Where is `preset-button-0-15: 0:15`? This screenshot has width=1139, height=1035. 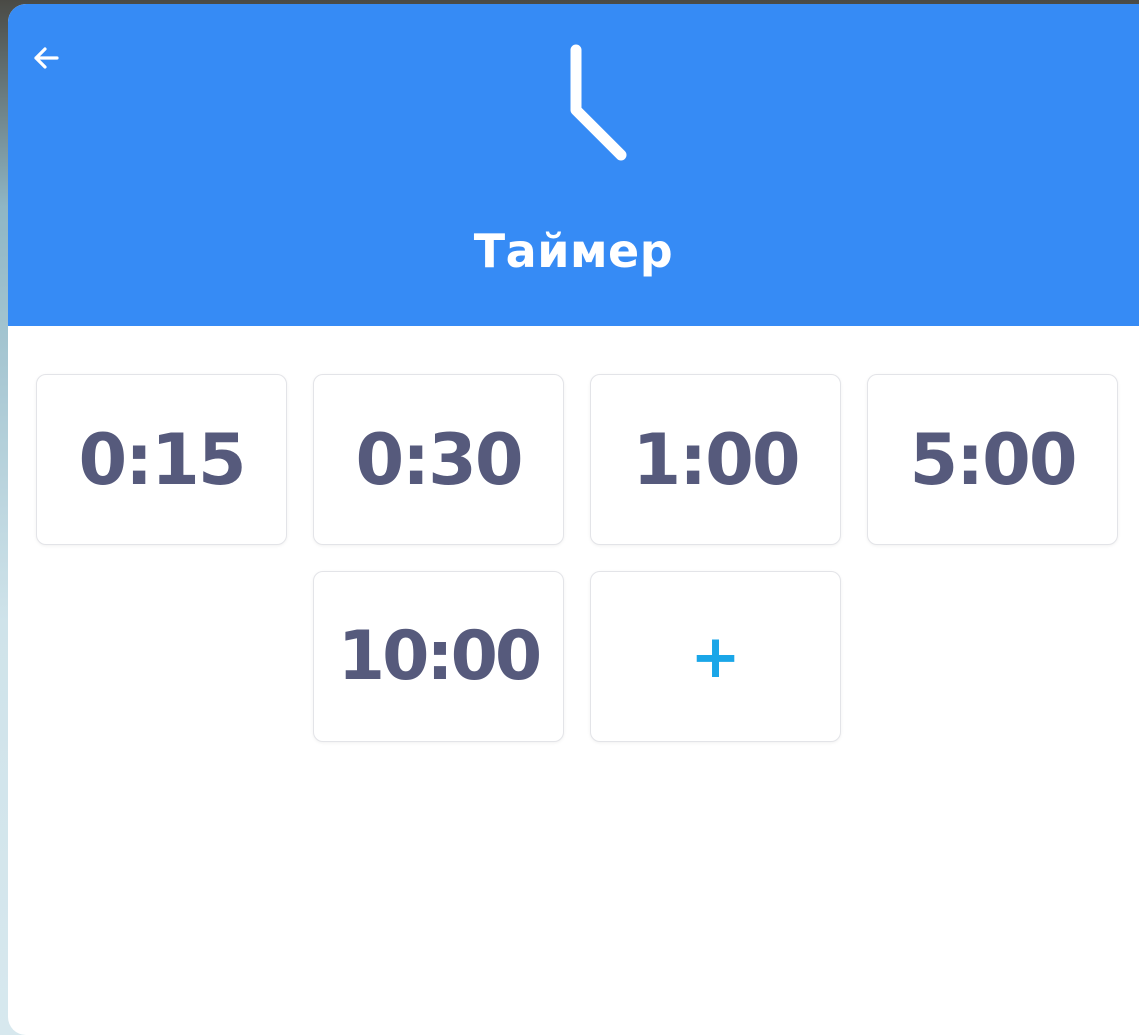
preset-button-0-15: 0:15 is located at coordinates (161, 459).